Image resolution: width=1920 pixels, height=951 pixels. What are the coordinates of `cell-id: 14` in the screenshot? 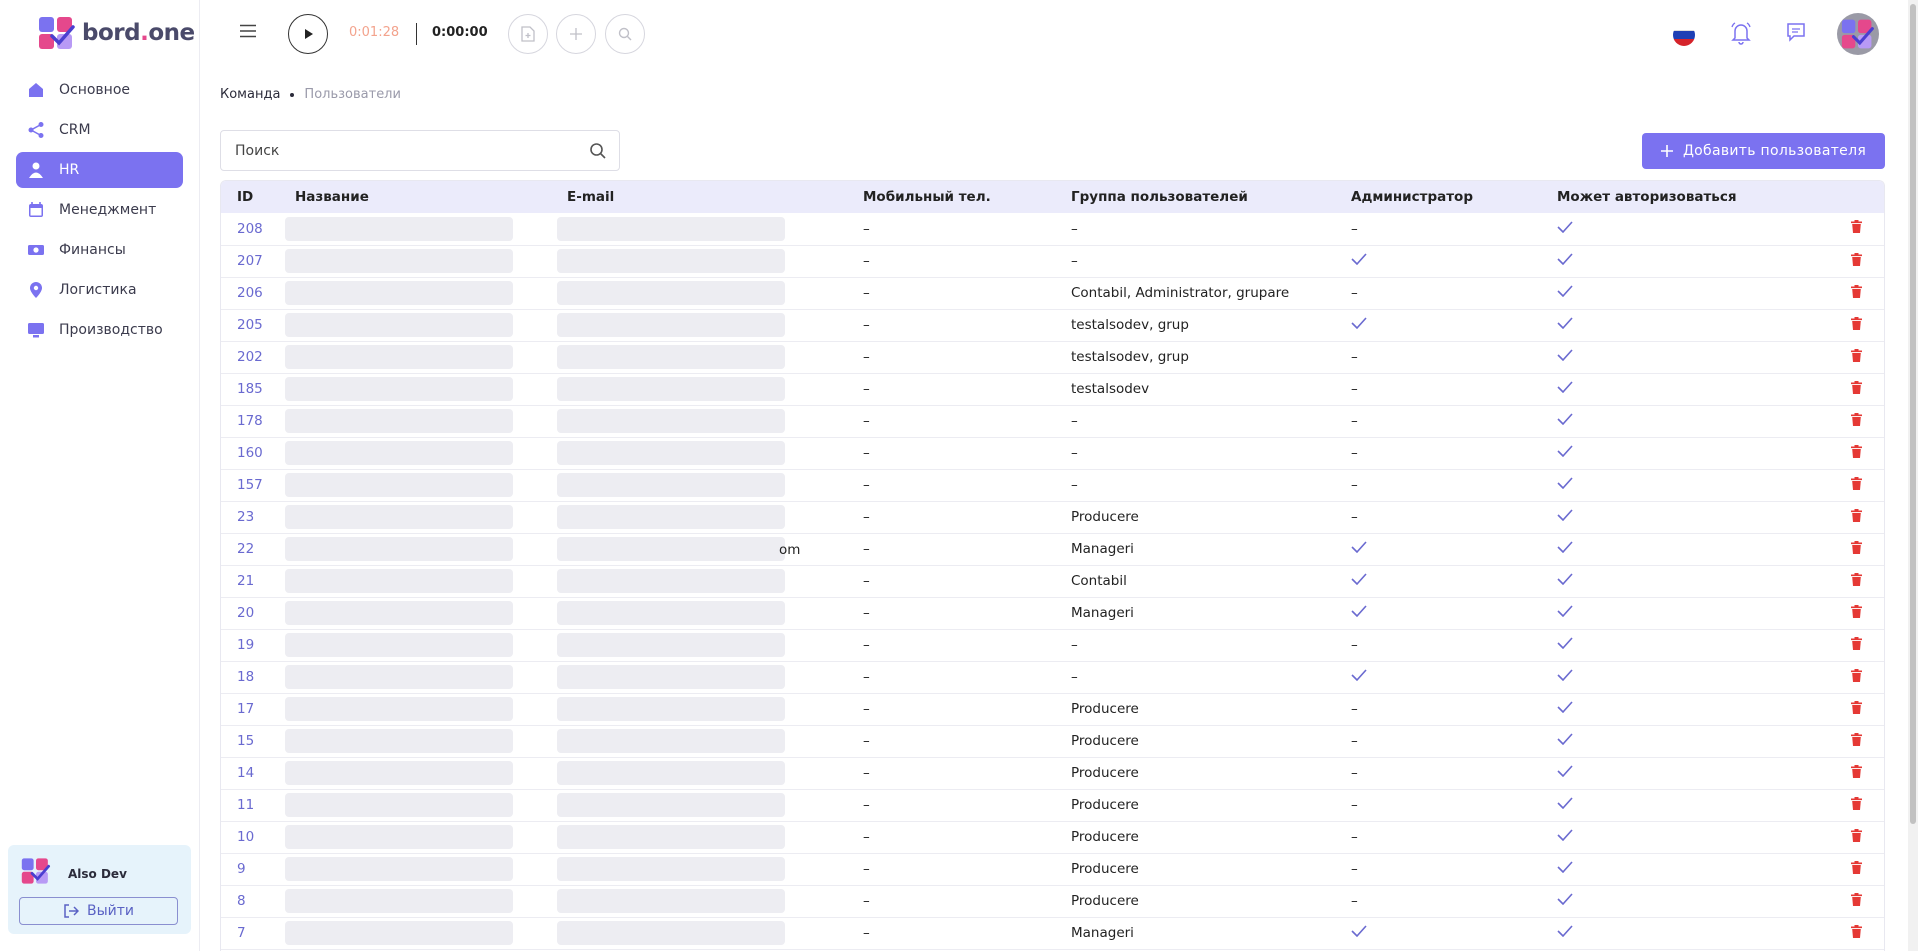 It's located at (250, 773).